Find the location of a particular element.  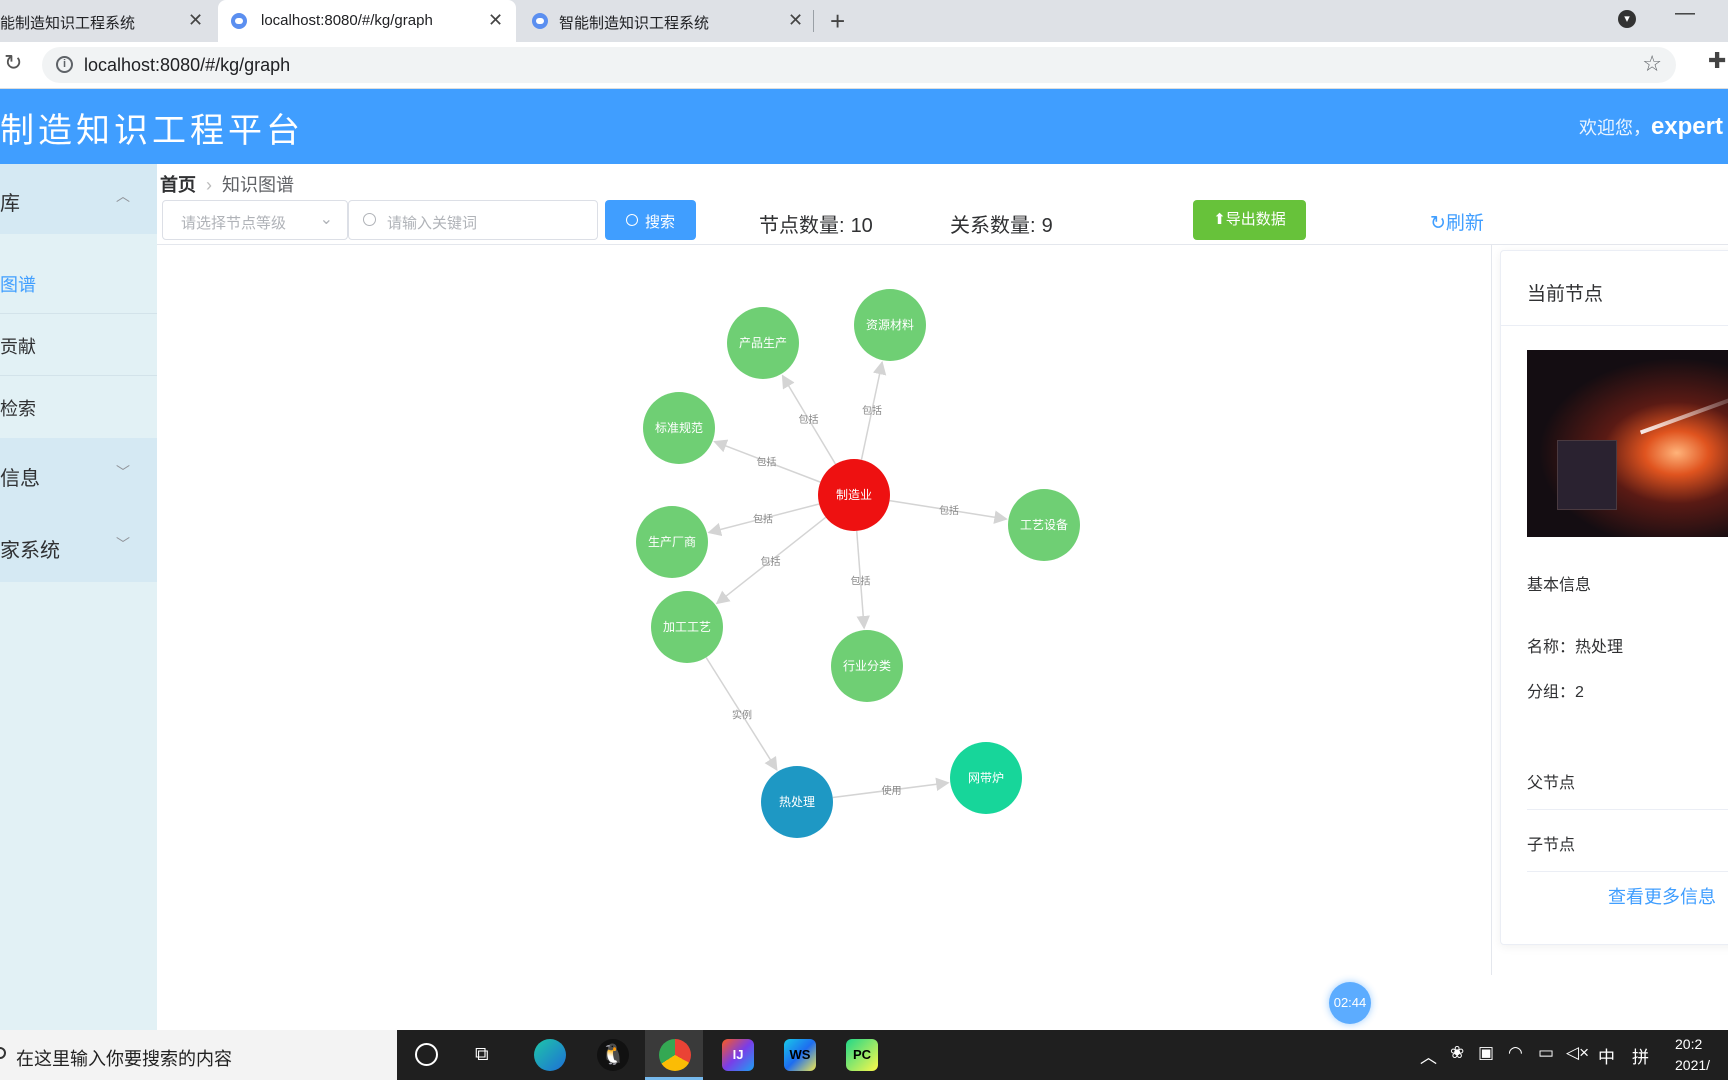

search-icon is located at coordinates (632, 220).